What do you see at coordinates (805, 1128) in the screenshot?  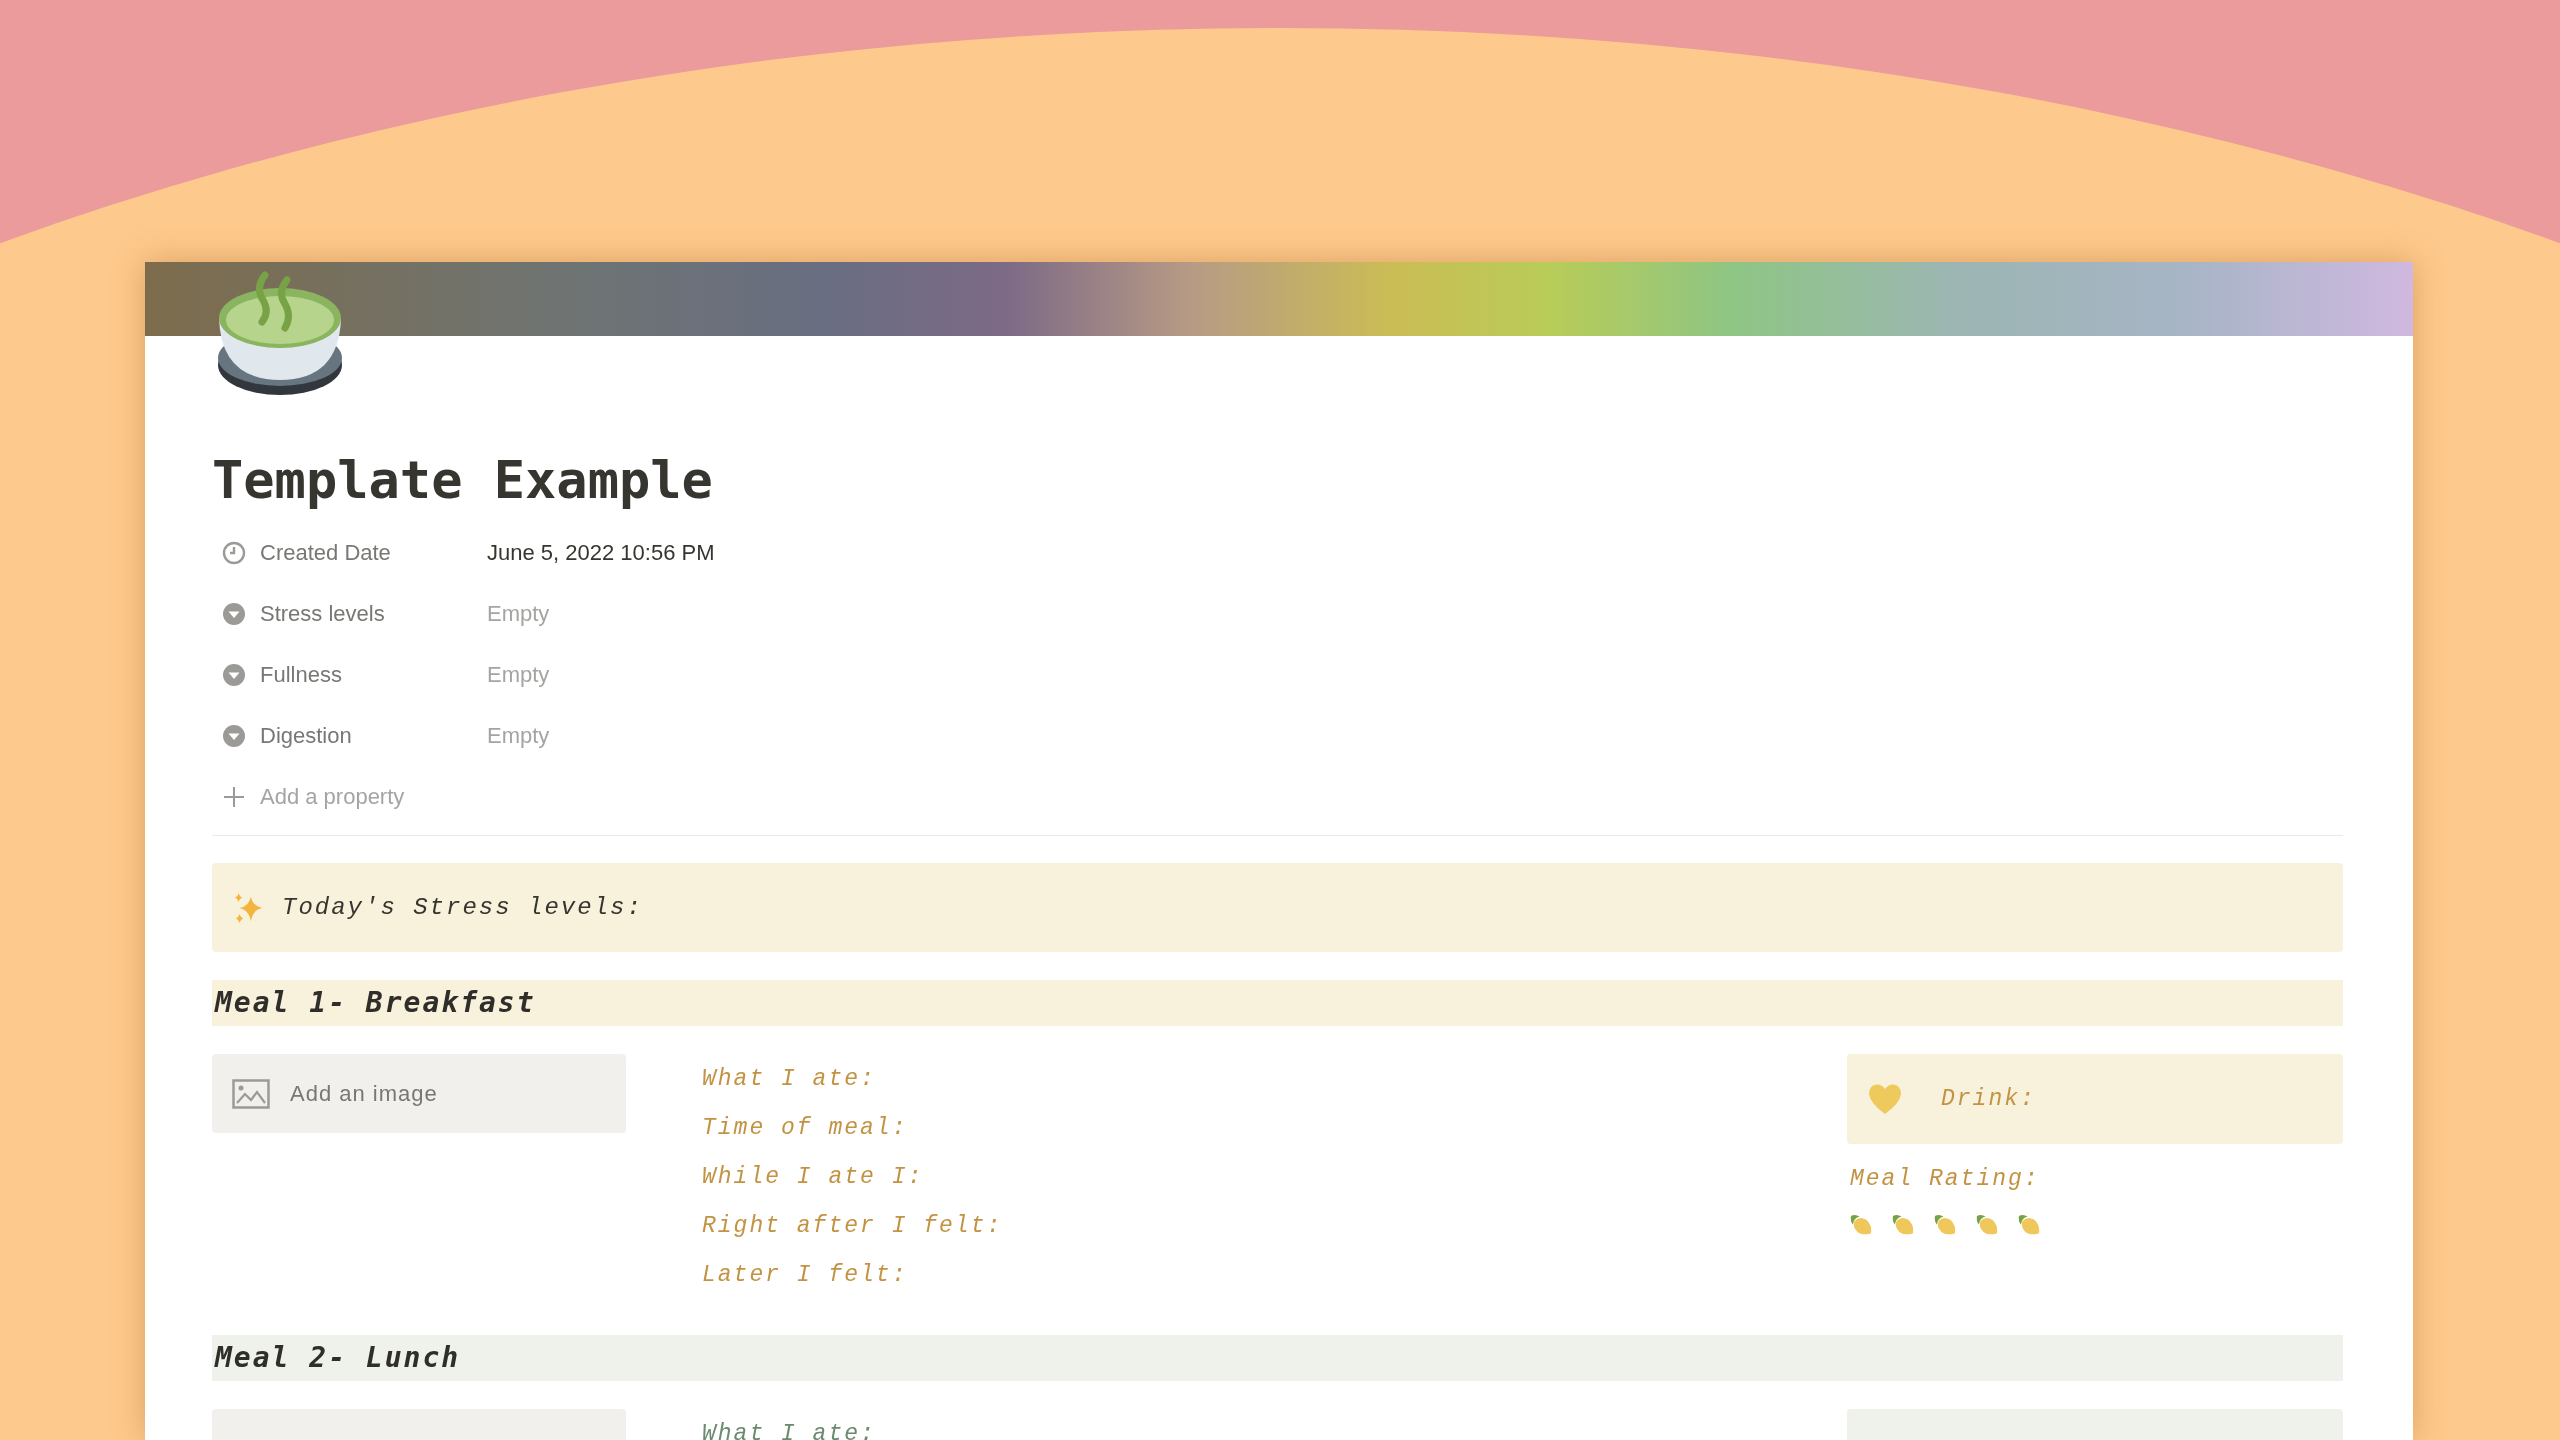 I see `prompt-text: Time of meal:` at bounding box center [805, 1128].